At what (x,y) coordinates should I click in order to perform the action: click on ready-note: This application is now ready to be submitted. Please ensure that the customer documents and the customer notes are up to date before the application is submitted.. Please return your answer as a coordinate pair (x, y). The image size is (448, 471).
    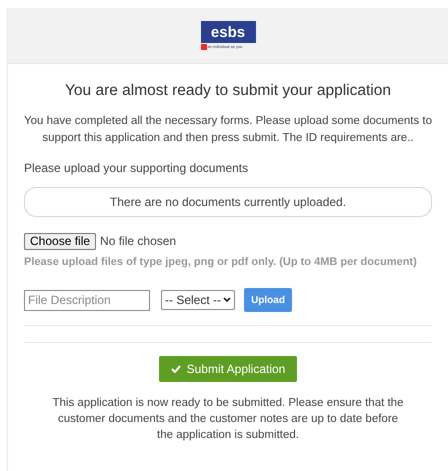
    Looking at the image, I should click on (228, 419).